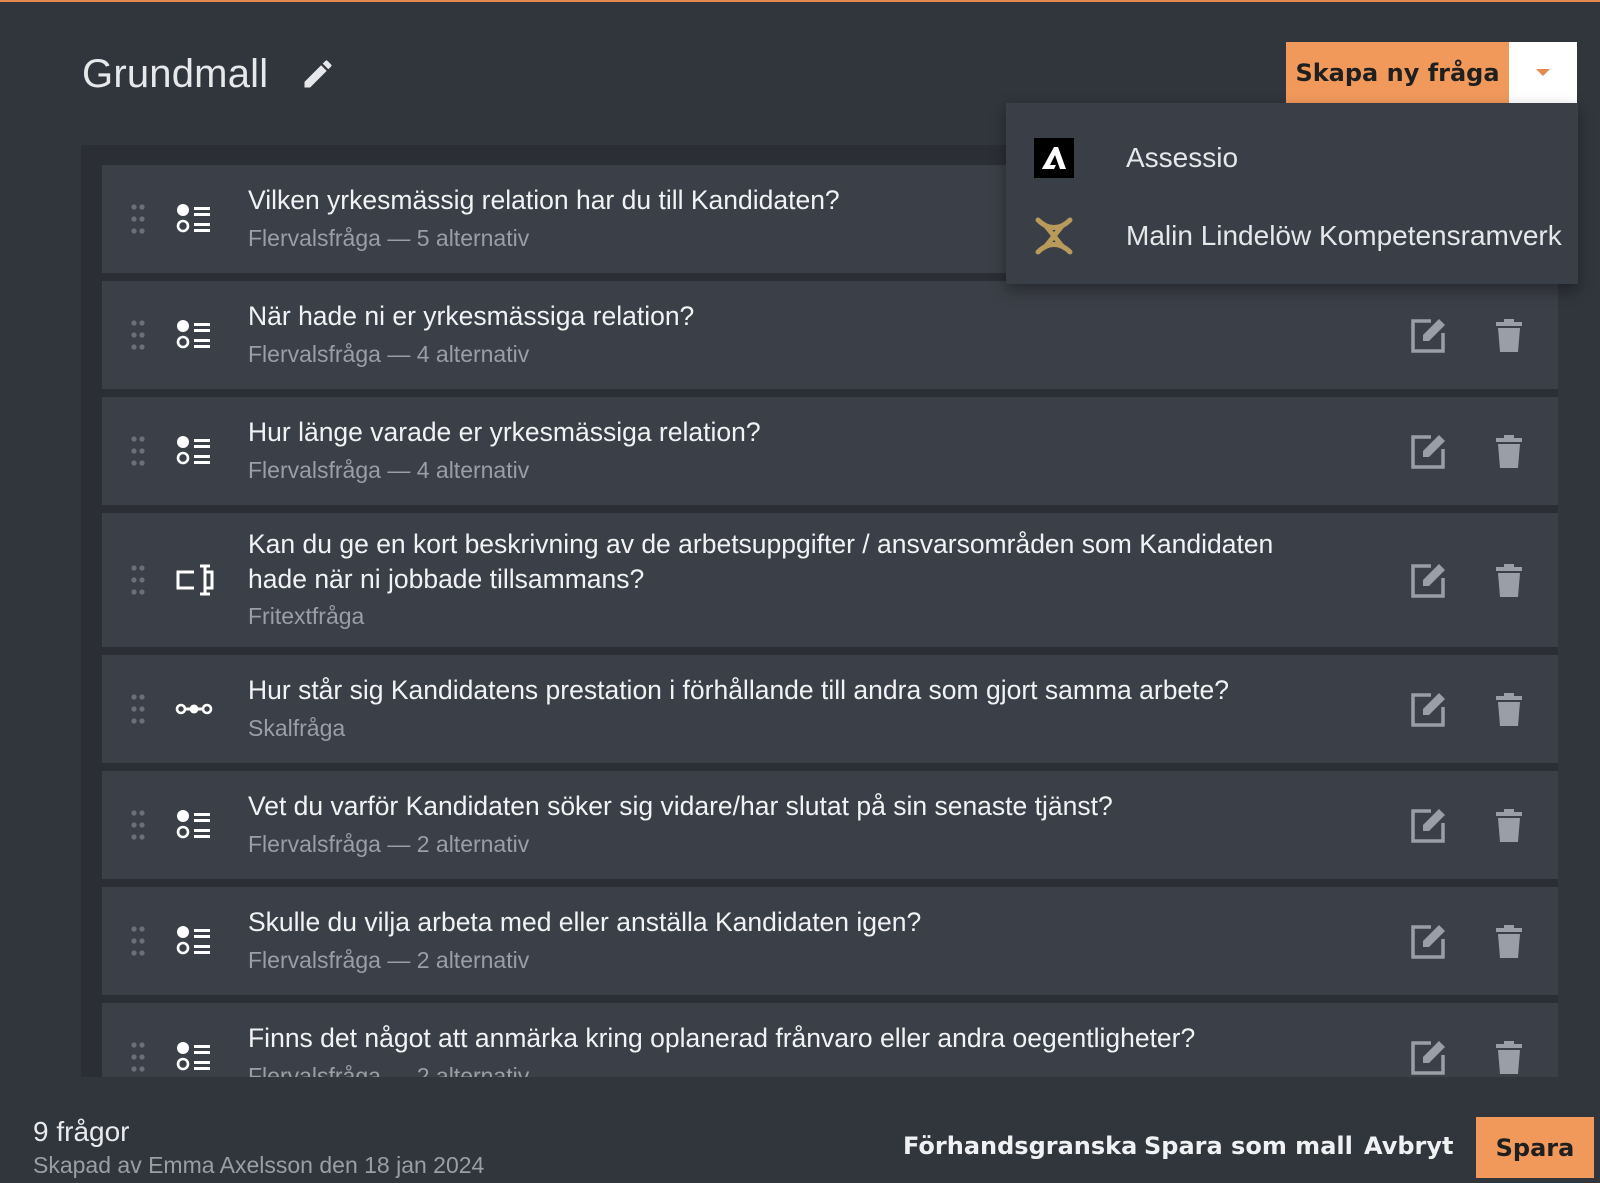  I want to click on assessio-logo-icon, so click(1054, 158).